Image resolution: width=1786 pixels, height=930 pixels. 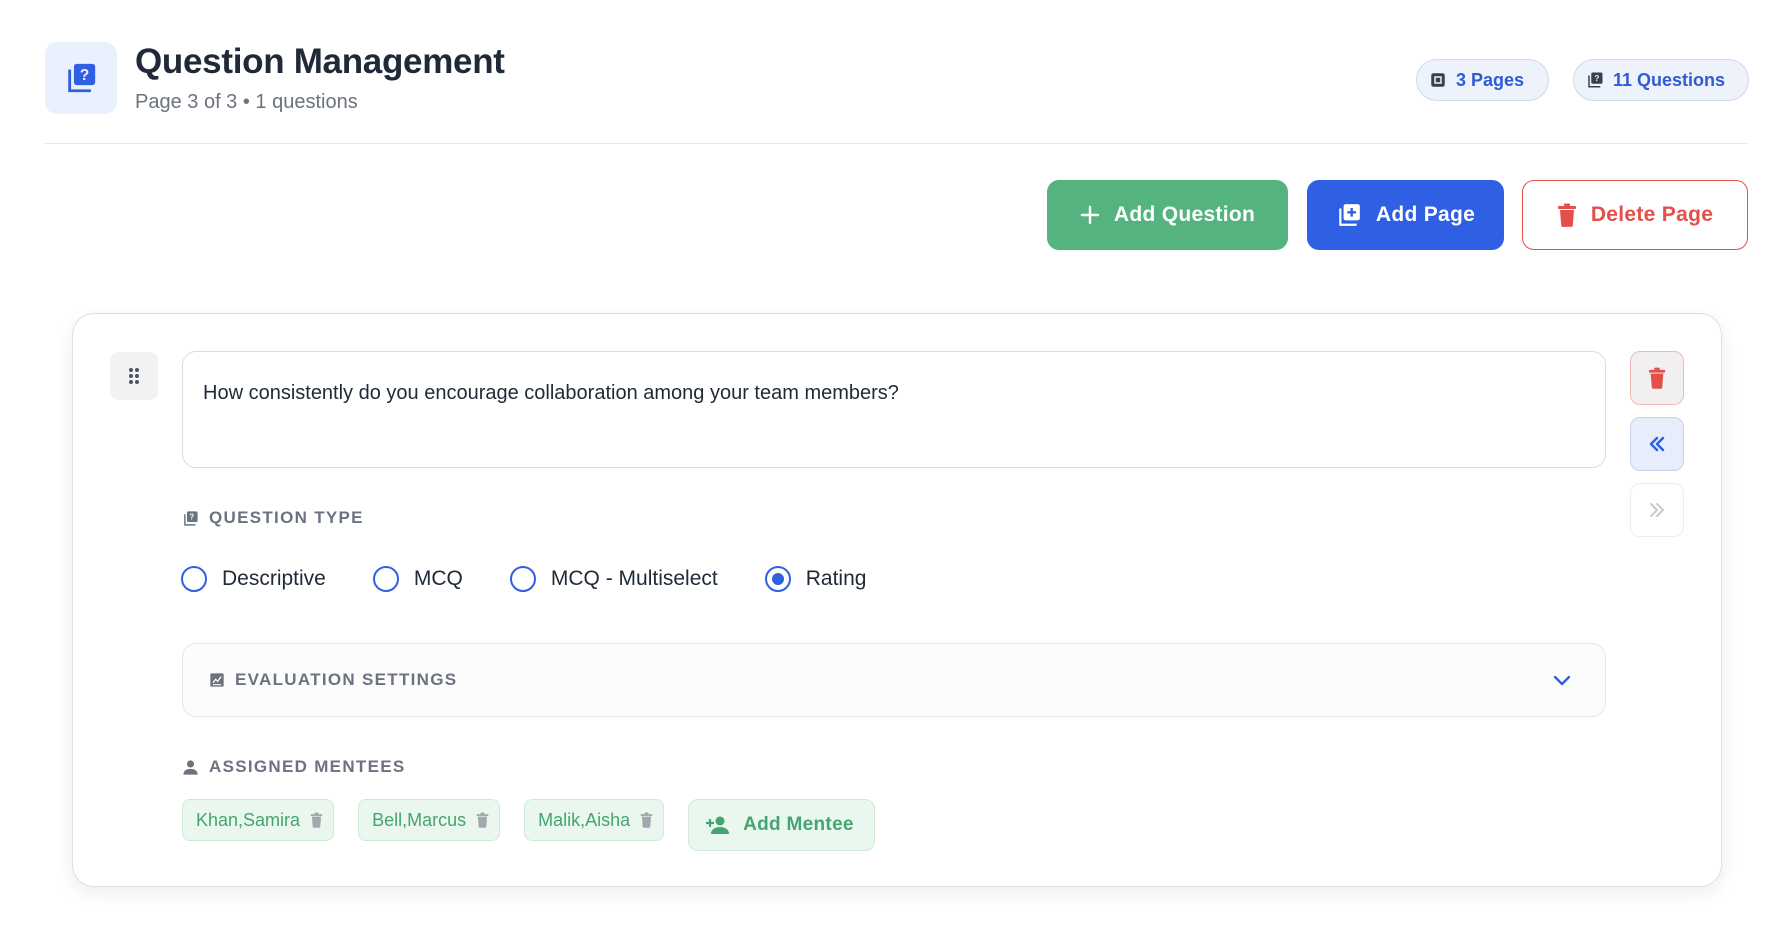 What do you see at coordinates (777, 579) in the screenshot?
I see `radio-circle-selected` at bounding box center [777, 579].